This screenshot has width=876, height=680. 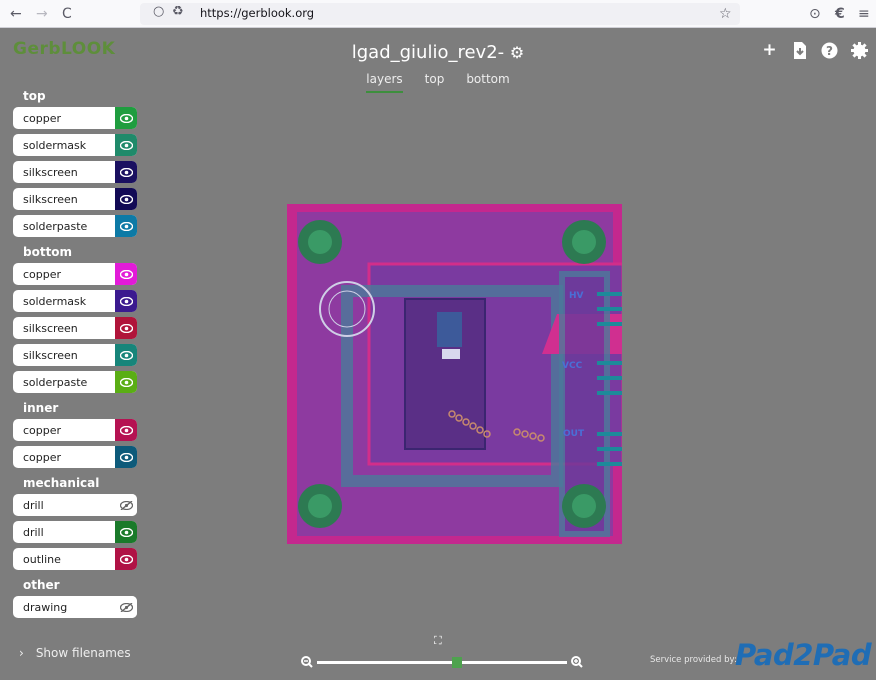 What do you see at coordinates (859, 50) in the screenshot?
I see `settings-icon` at bounding box center [859, 50].